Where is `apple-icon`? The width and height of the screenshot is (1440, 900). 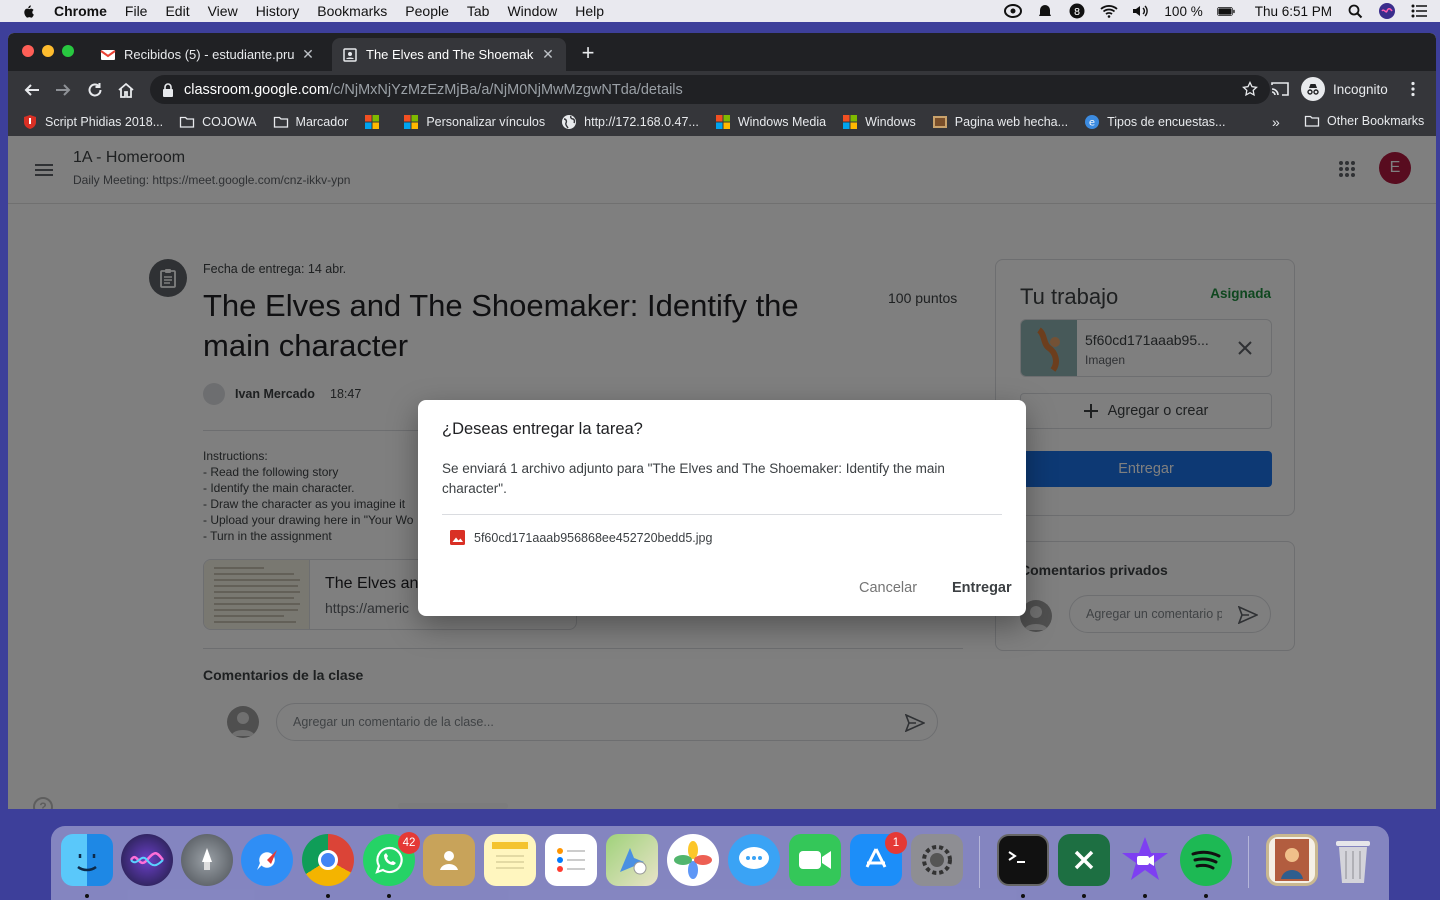
apple-icon is located at coordinates (28, 11).